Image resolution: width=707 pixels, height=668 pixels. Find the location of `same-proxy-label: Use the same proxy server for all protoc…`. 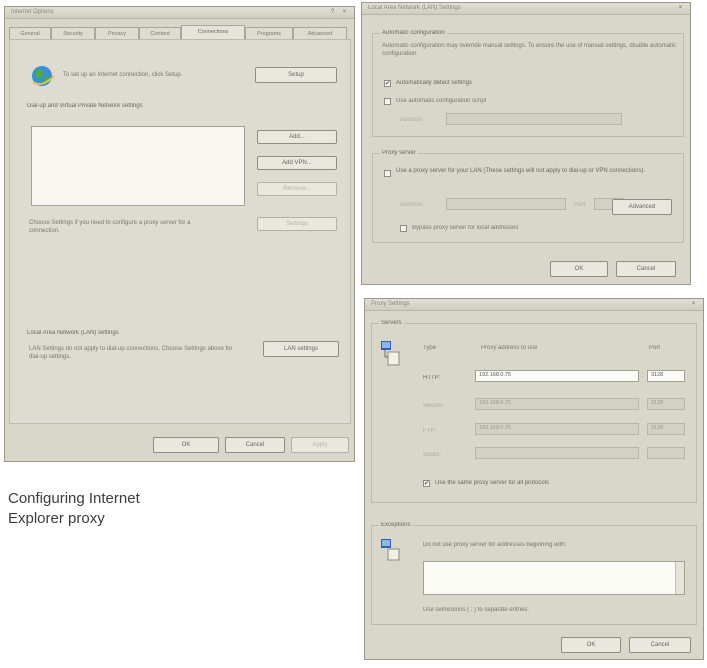

same-proxy-label: Use the same proxy server for all protoc… is located at coordinates (492, 483).